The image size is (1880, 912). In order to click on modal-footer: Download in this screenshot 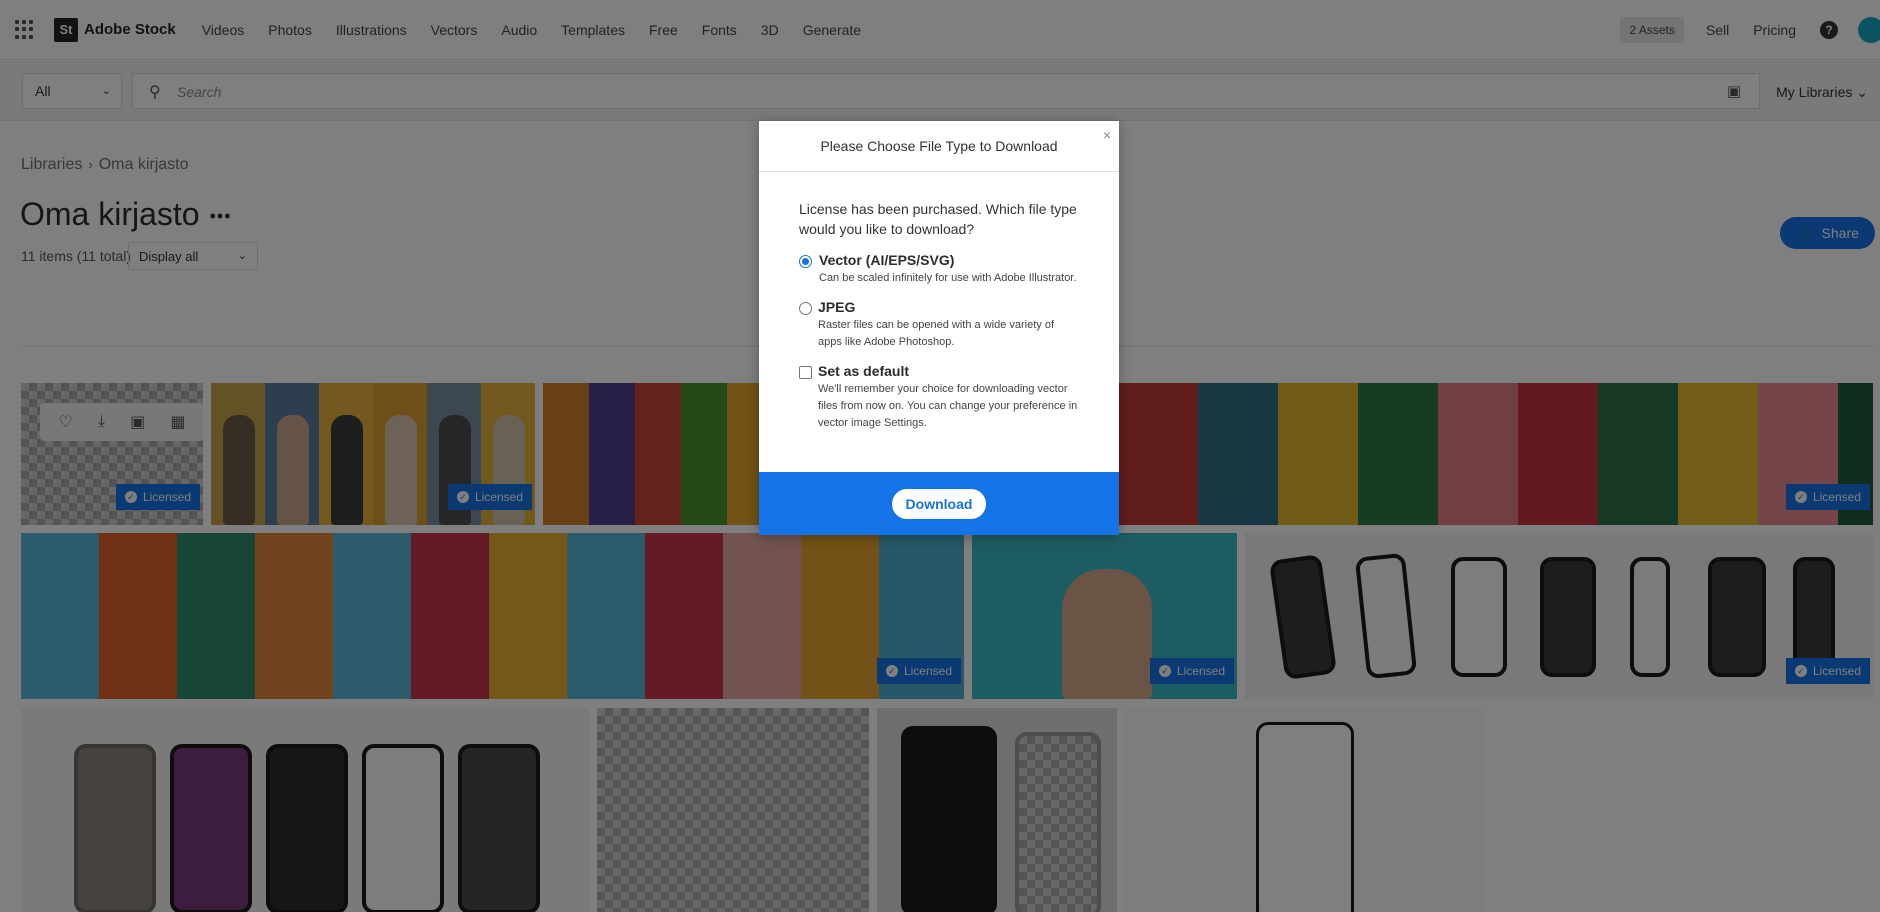, I will do `click(939, 503)`.